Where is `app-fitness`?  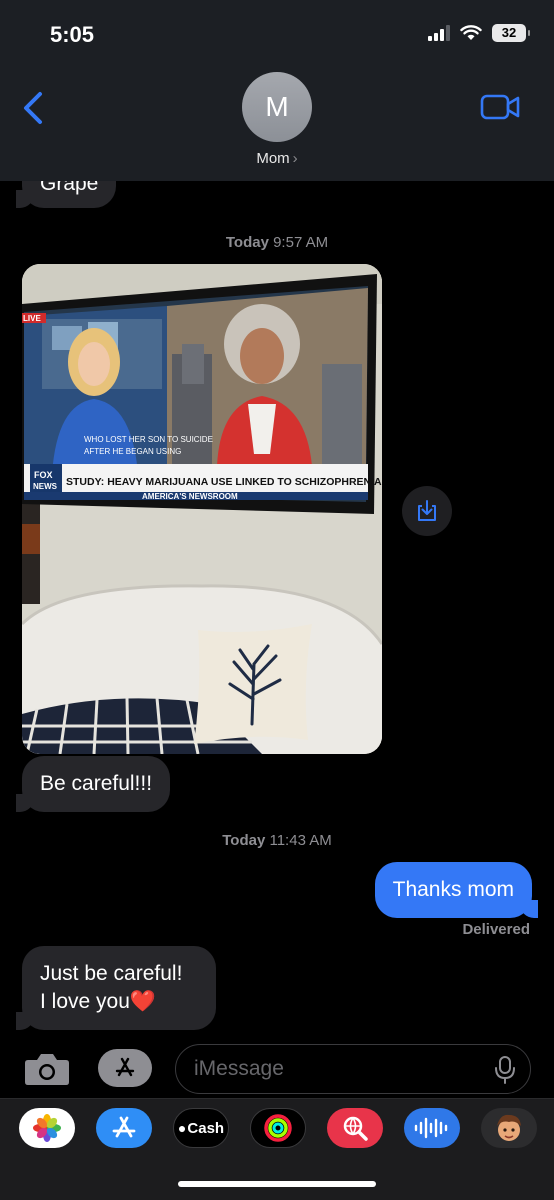 app-fitness is located at coordinates (278, 1128).